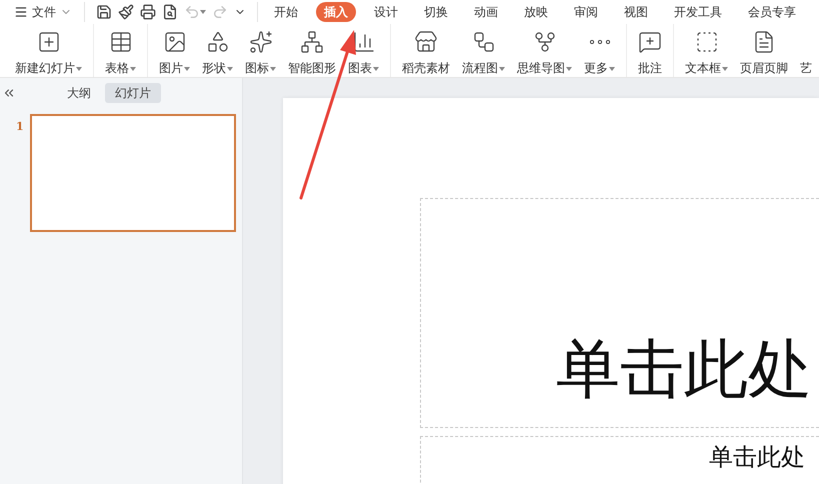 This screenshot has height=484, width=819. I want to click on ribbon-tab: 设计, so click(386, 12).